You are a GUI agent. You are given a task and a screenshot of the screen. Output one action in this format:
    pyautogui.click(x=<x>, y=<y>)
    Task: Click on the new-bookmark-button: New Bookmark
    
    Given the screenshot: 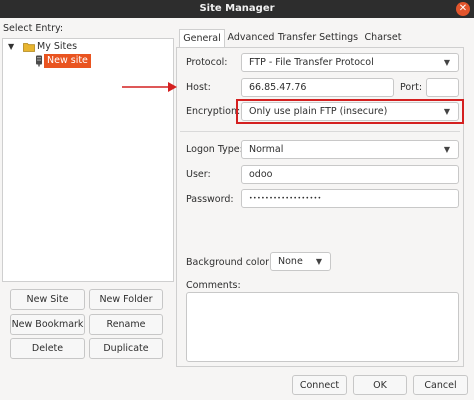 What is the action you would take?
    pyautogui.click(x=47, y=324)
    